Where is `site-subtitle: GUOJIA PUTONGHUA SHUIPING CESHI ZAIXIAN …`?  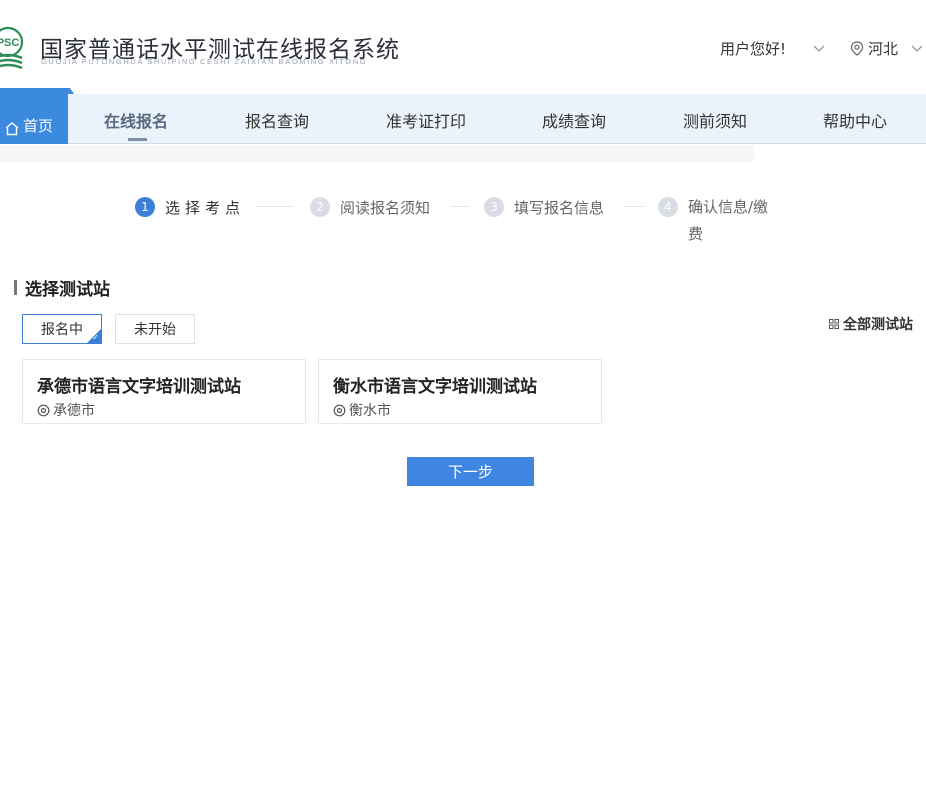 site-subtitle: GUOJIA PUTONGHUA SHUIPING CESHI ZAIXIAN … is located at coordinates (204, 61).